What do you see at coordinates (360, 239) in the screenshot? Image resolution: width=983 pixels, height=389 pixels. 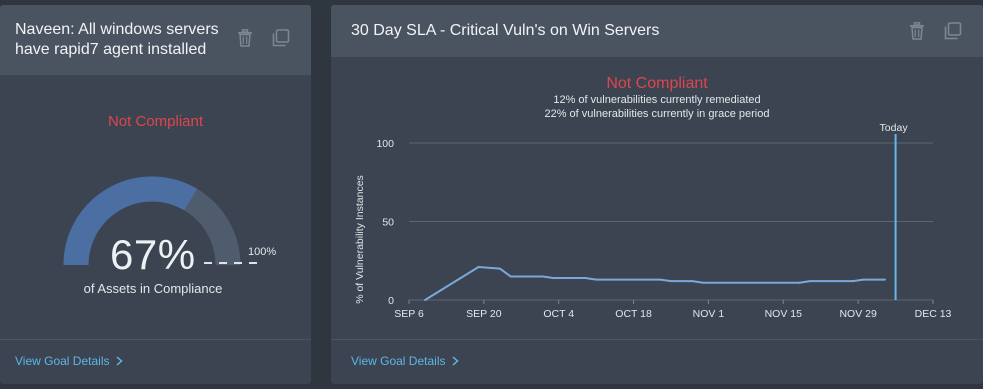 I see `y-axis-label: % of Vulnerability Instances` at bounding box center [360, 239].